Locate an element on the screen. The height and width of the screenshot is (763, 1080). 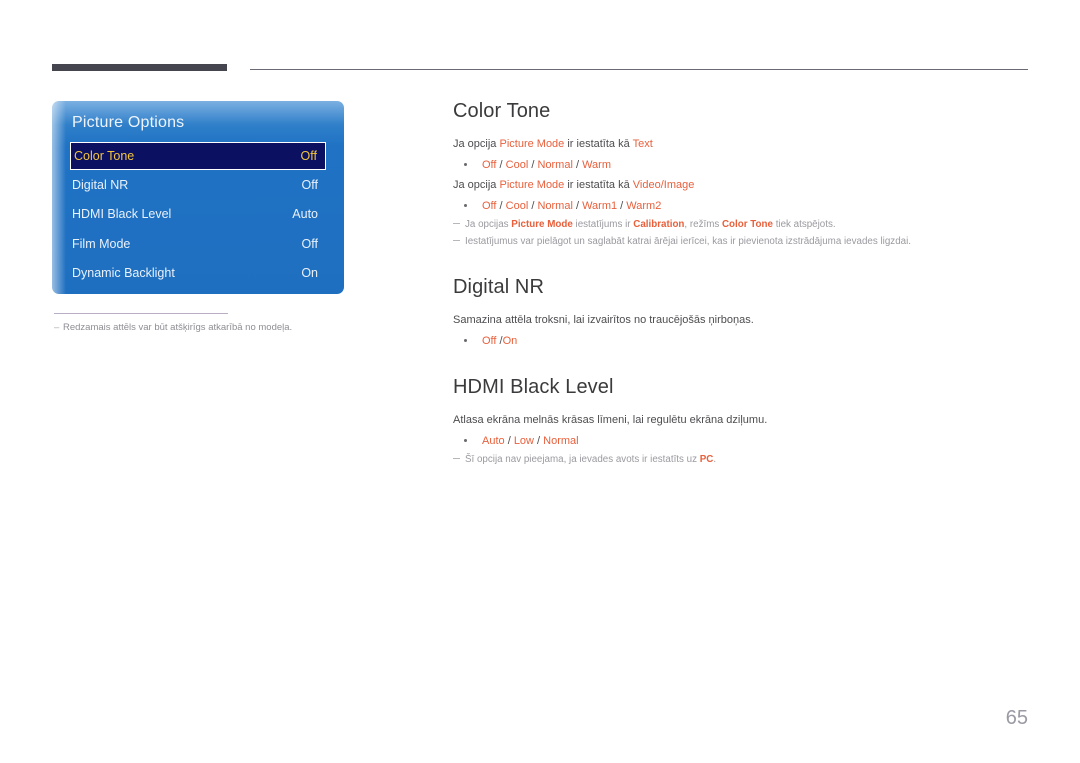
section-title: HDMI Black Level is located at coordinates (533, 386).